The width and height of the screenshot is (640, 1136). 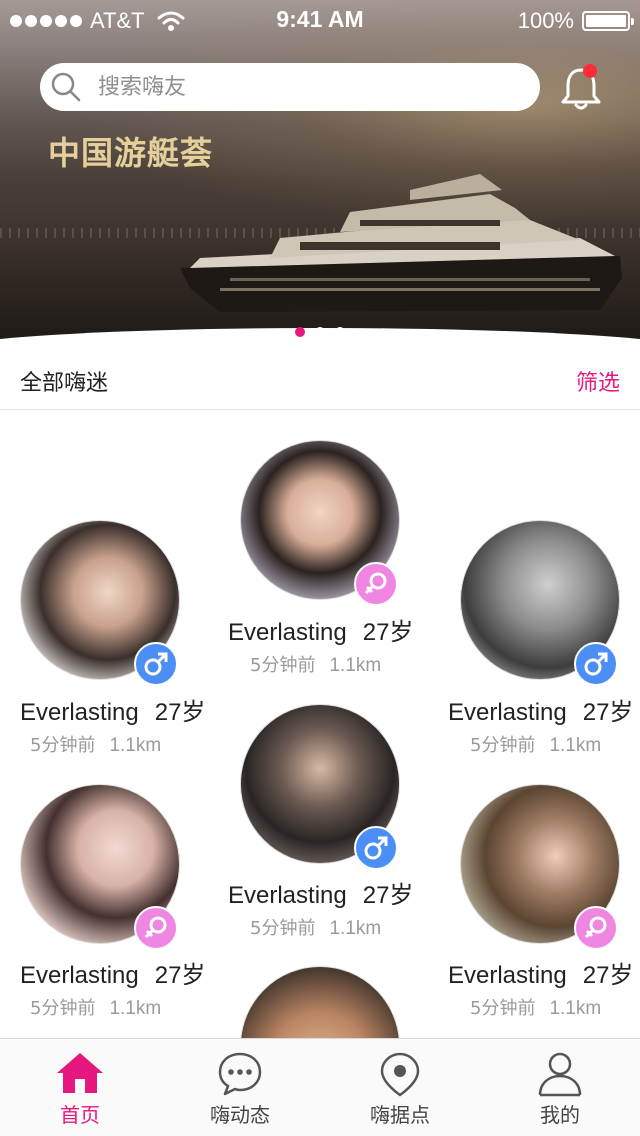 What do you see at coordinates (560, 1074) in the screenshot?
I see `person-icon` at bounding box center [560, 1074].